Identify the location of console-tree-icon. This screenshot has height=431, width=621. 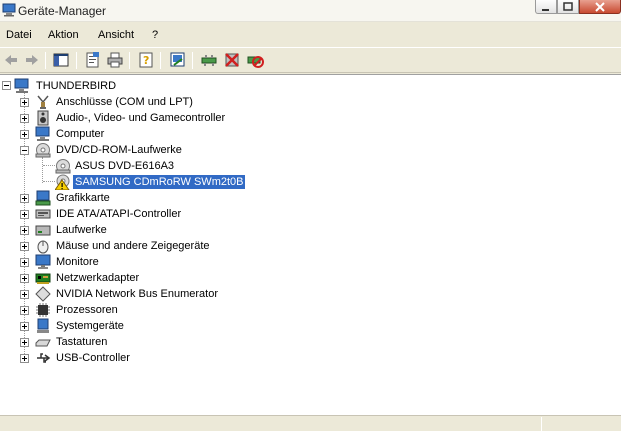
(61, 60).